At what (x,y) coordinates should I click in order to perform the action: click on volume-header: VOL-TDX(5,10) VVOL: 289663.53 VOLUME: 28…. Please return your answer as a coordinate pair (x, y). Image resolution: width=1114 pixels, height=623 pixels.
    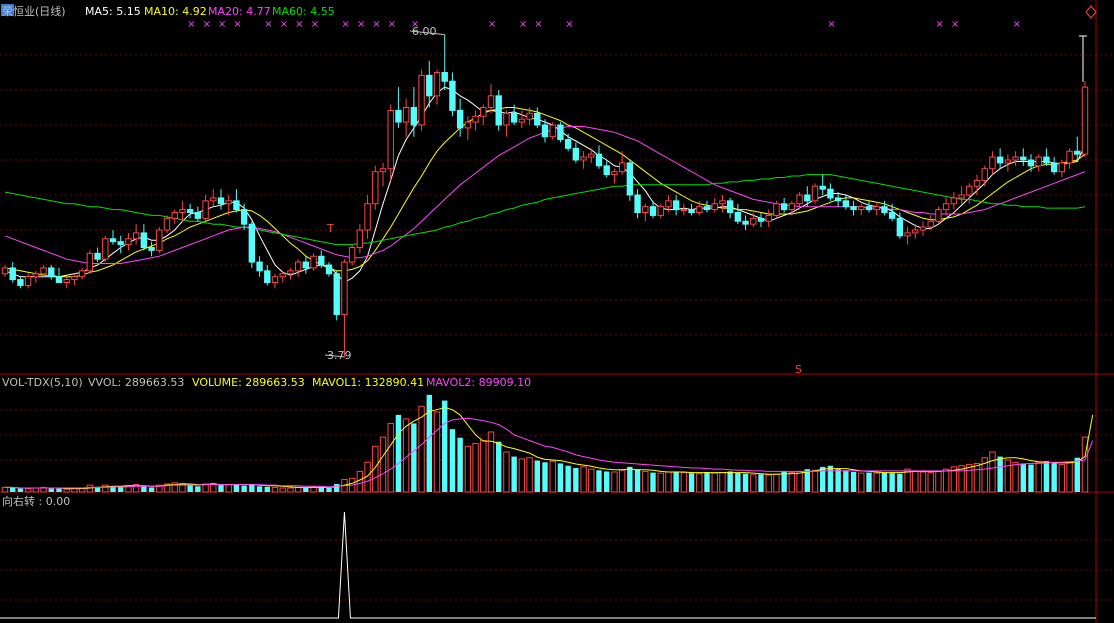
    Looking at the image, I should click on (266, 382).